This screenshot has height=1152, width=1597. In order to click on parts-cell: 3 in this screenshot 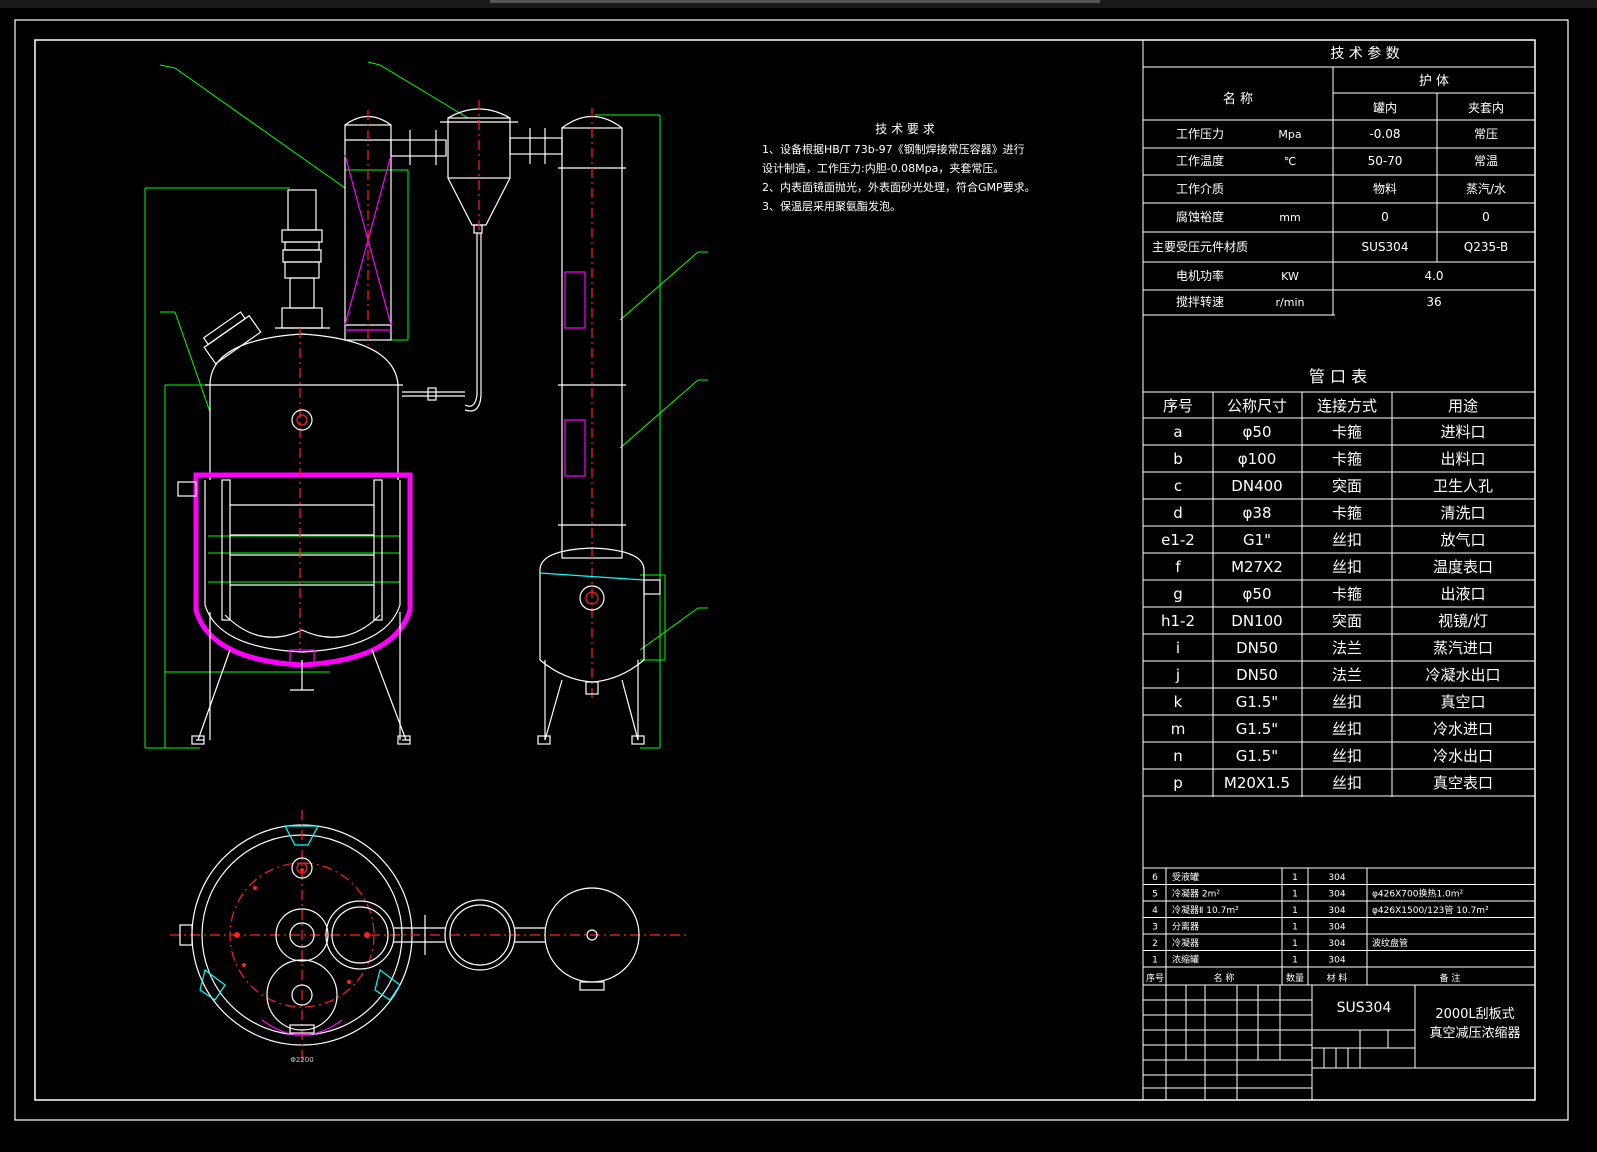, I will do `click(1155, 928)`.